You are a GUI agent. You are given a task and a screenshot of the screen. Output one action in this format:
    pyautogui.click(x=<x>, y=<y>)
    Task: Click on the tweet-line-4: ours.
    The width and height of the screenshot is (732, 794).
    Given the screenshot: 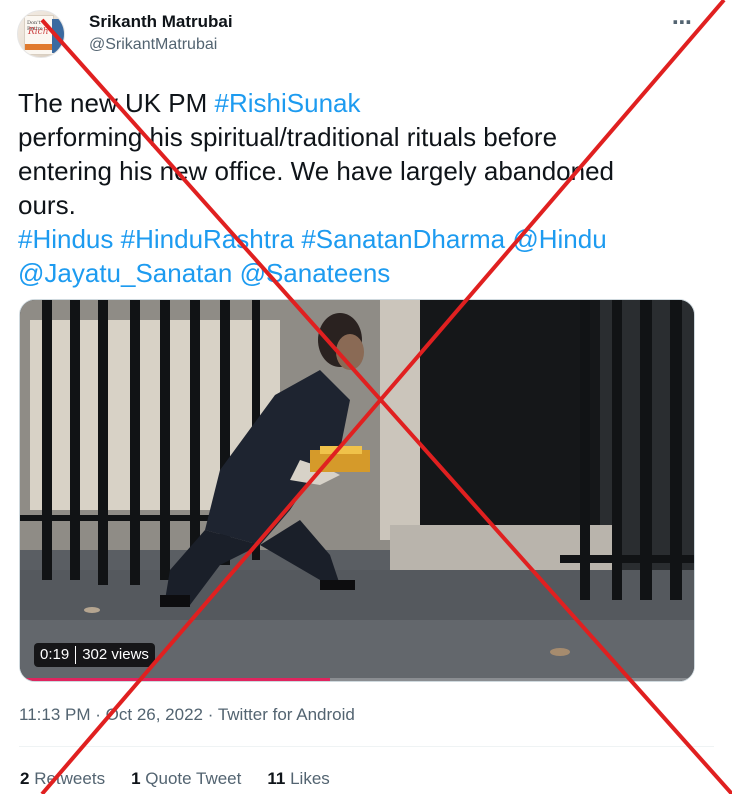 What is the action you would take?
    pyautogui.click(x=47, y=205)
    